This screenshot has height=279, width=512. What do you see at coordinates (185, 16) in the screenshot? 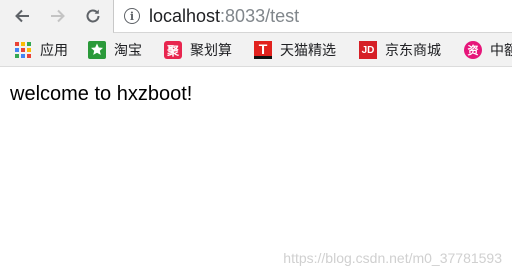
I see `url-host: localhost` at bounding box center [185, 16].